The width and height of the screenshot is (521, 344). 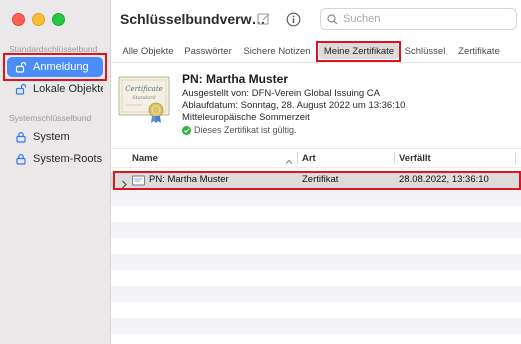 What do you see at coordinates (68, 159) in the screenshot?
I see `sidebar-item-label: System-Roots` at bounding box center [68, 159].